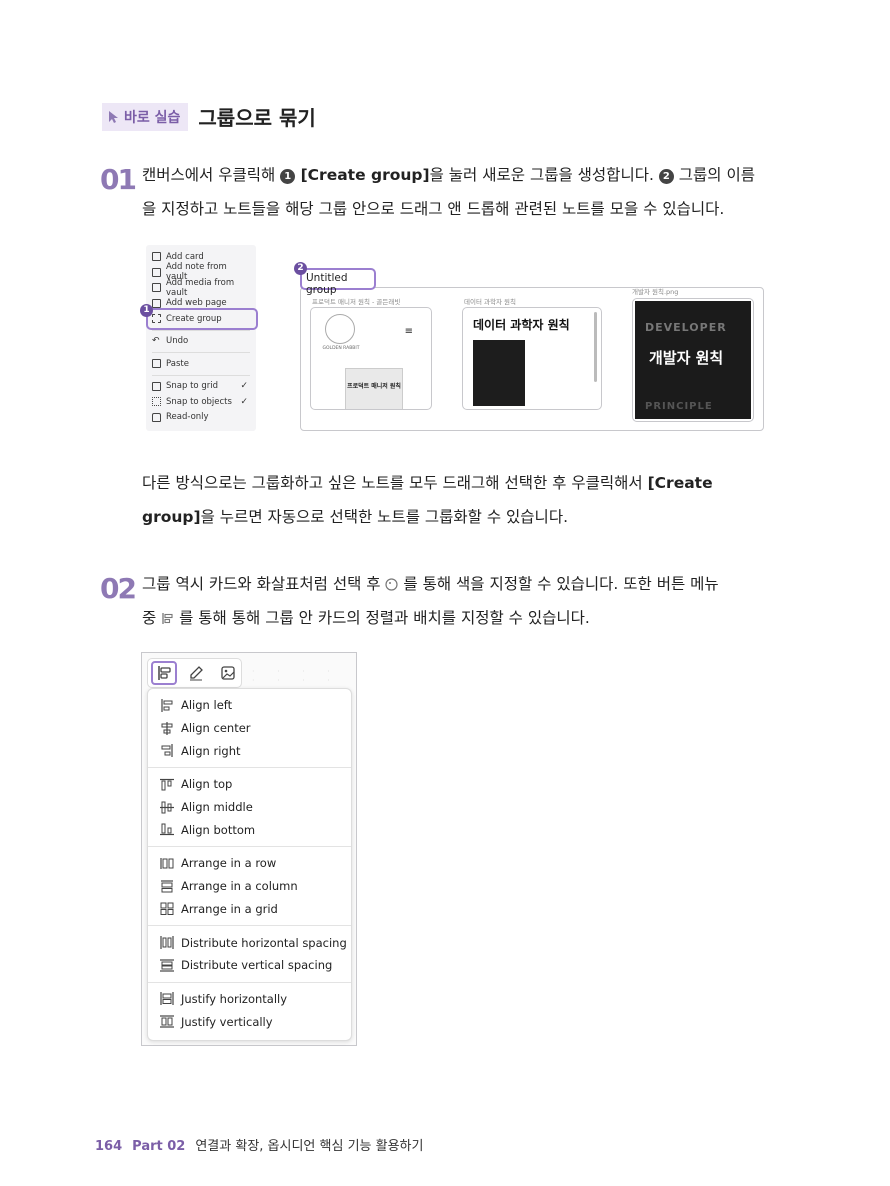 This screenshot has width=890, height=1186. I want to click on undo-icon: ↶, so click(156, 341).